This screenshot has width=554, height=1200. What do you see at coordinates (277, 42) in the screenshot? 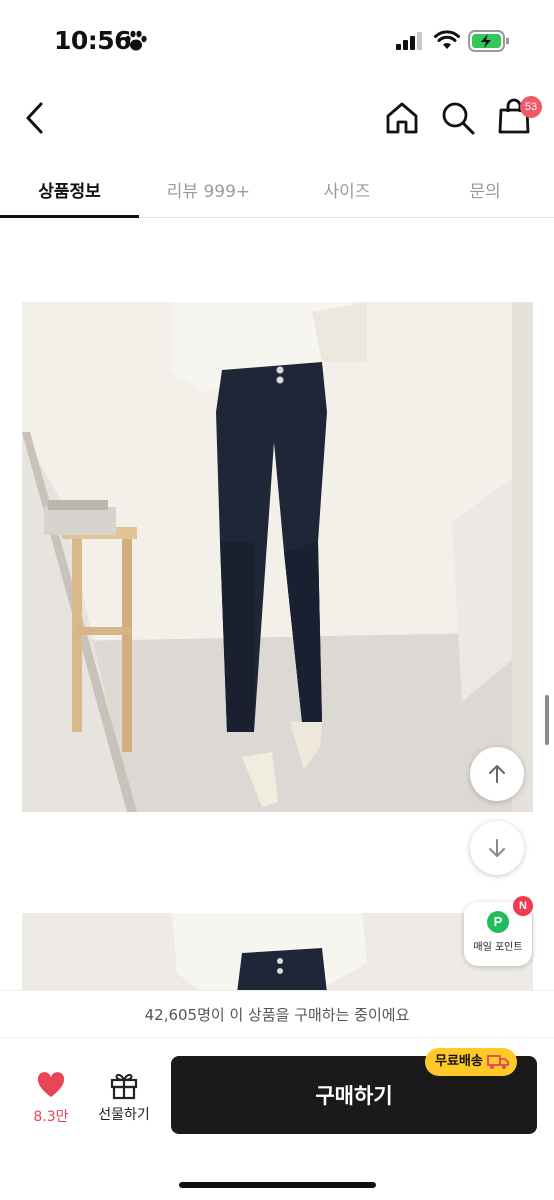
I see `status-bar: 10:56` at bounding box center [277, 42].